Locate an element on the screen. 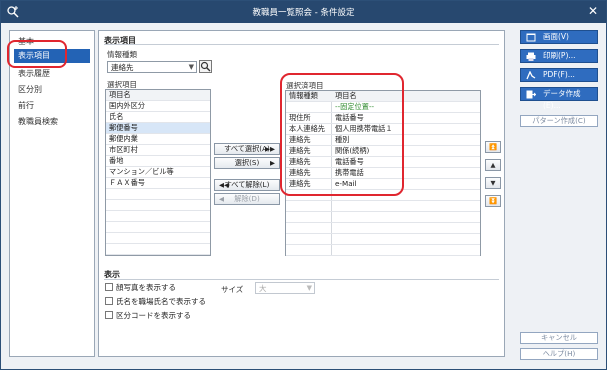  selection-header: 項目名 is located at coordinates (158, 95).